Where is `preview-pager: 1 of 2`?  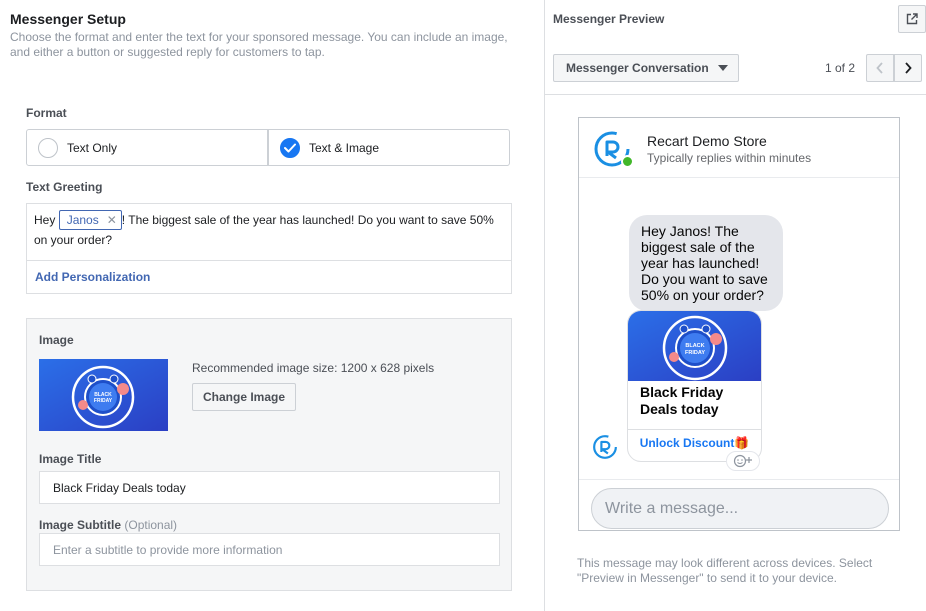
preview-pager: 1 of 2 is located at coordinates (840, 68).